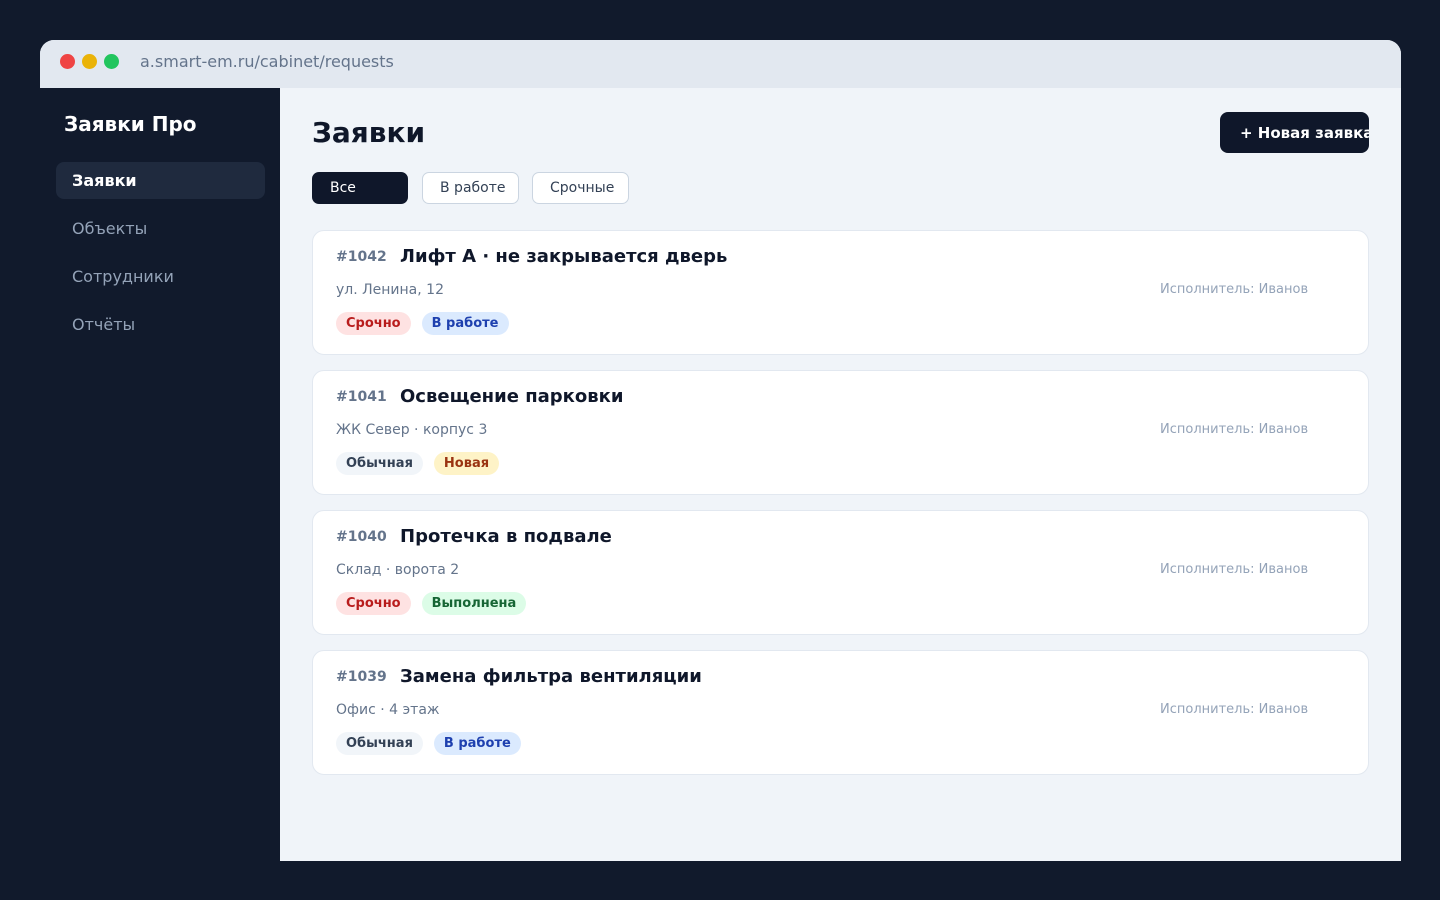 The width and height of the screenshot is (1440, 900). I want to click on request-badges: Обычная В работе, so click(428, 743).